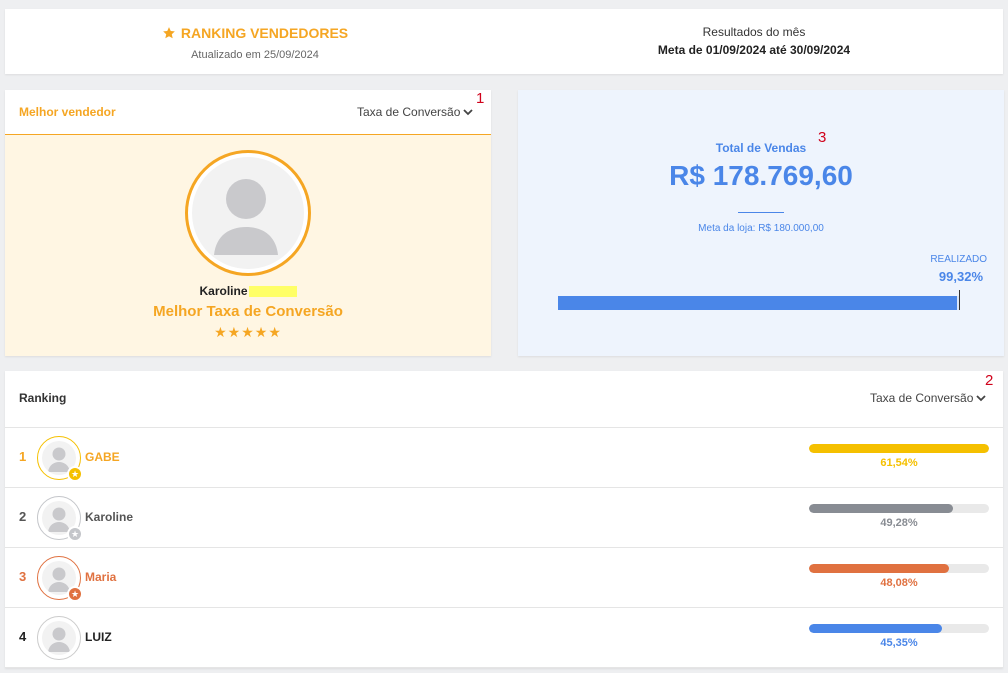 Image resolution: width=1008 pixels, height=673 pixels. Describe the element at coordinates (23, 456) in the screenshot. I see `rank-position: 1` at that location.